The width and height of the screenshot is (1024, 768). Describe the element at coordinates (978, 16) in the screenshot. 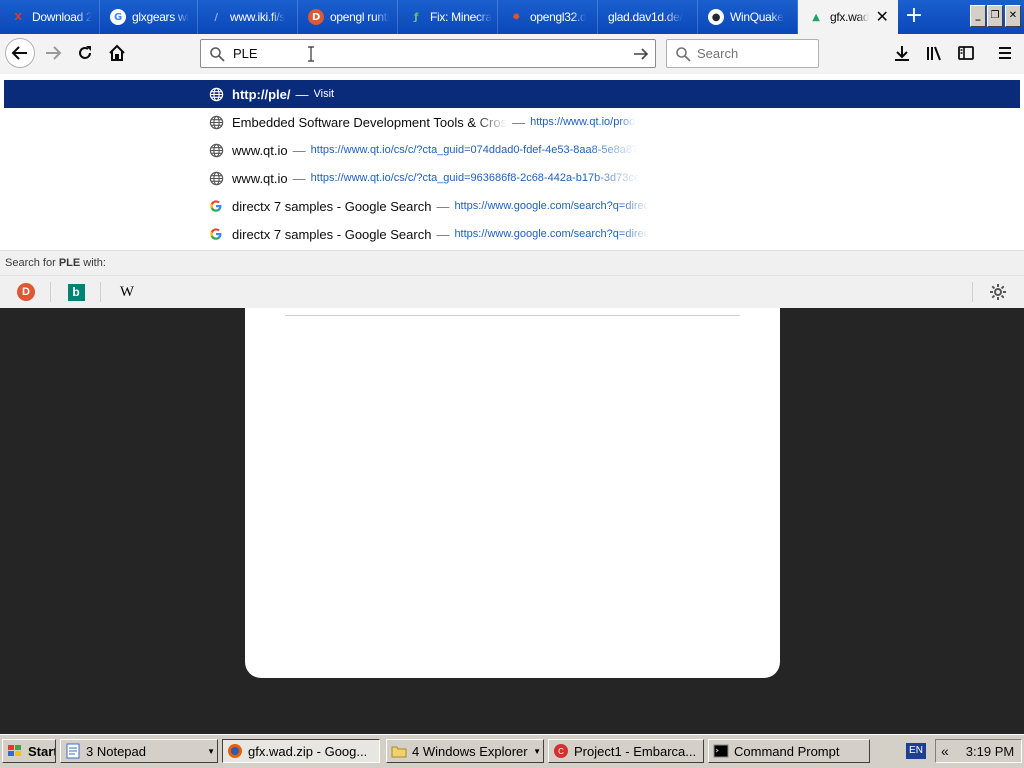

I see `minimize-button: _` at that location.